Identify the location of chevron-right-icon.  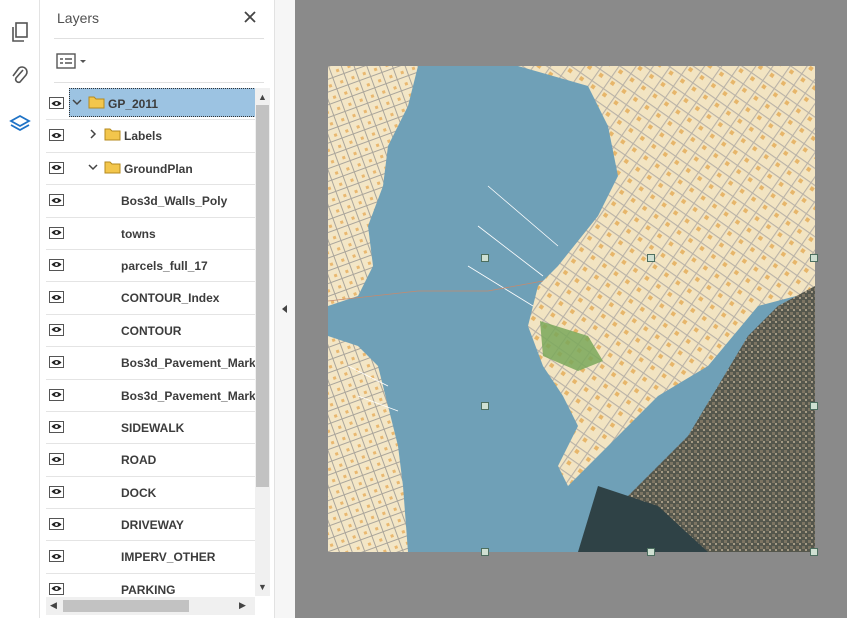
(93, 134).